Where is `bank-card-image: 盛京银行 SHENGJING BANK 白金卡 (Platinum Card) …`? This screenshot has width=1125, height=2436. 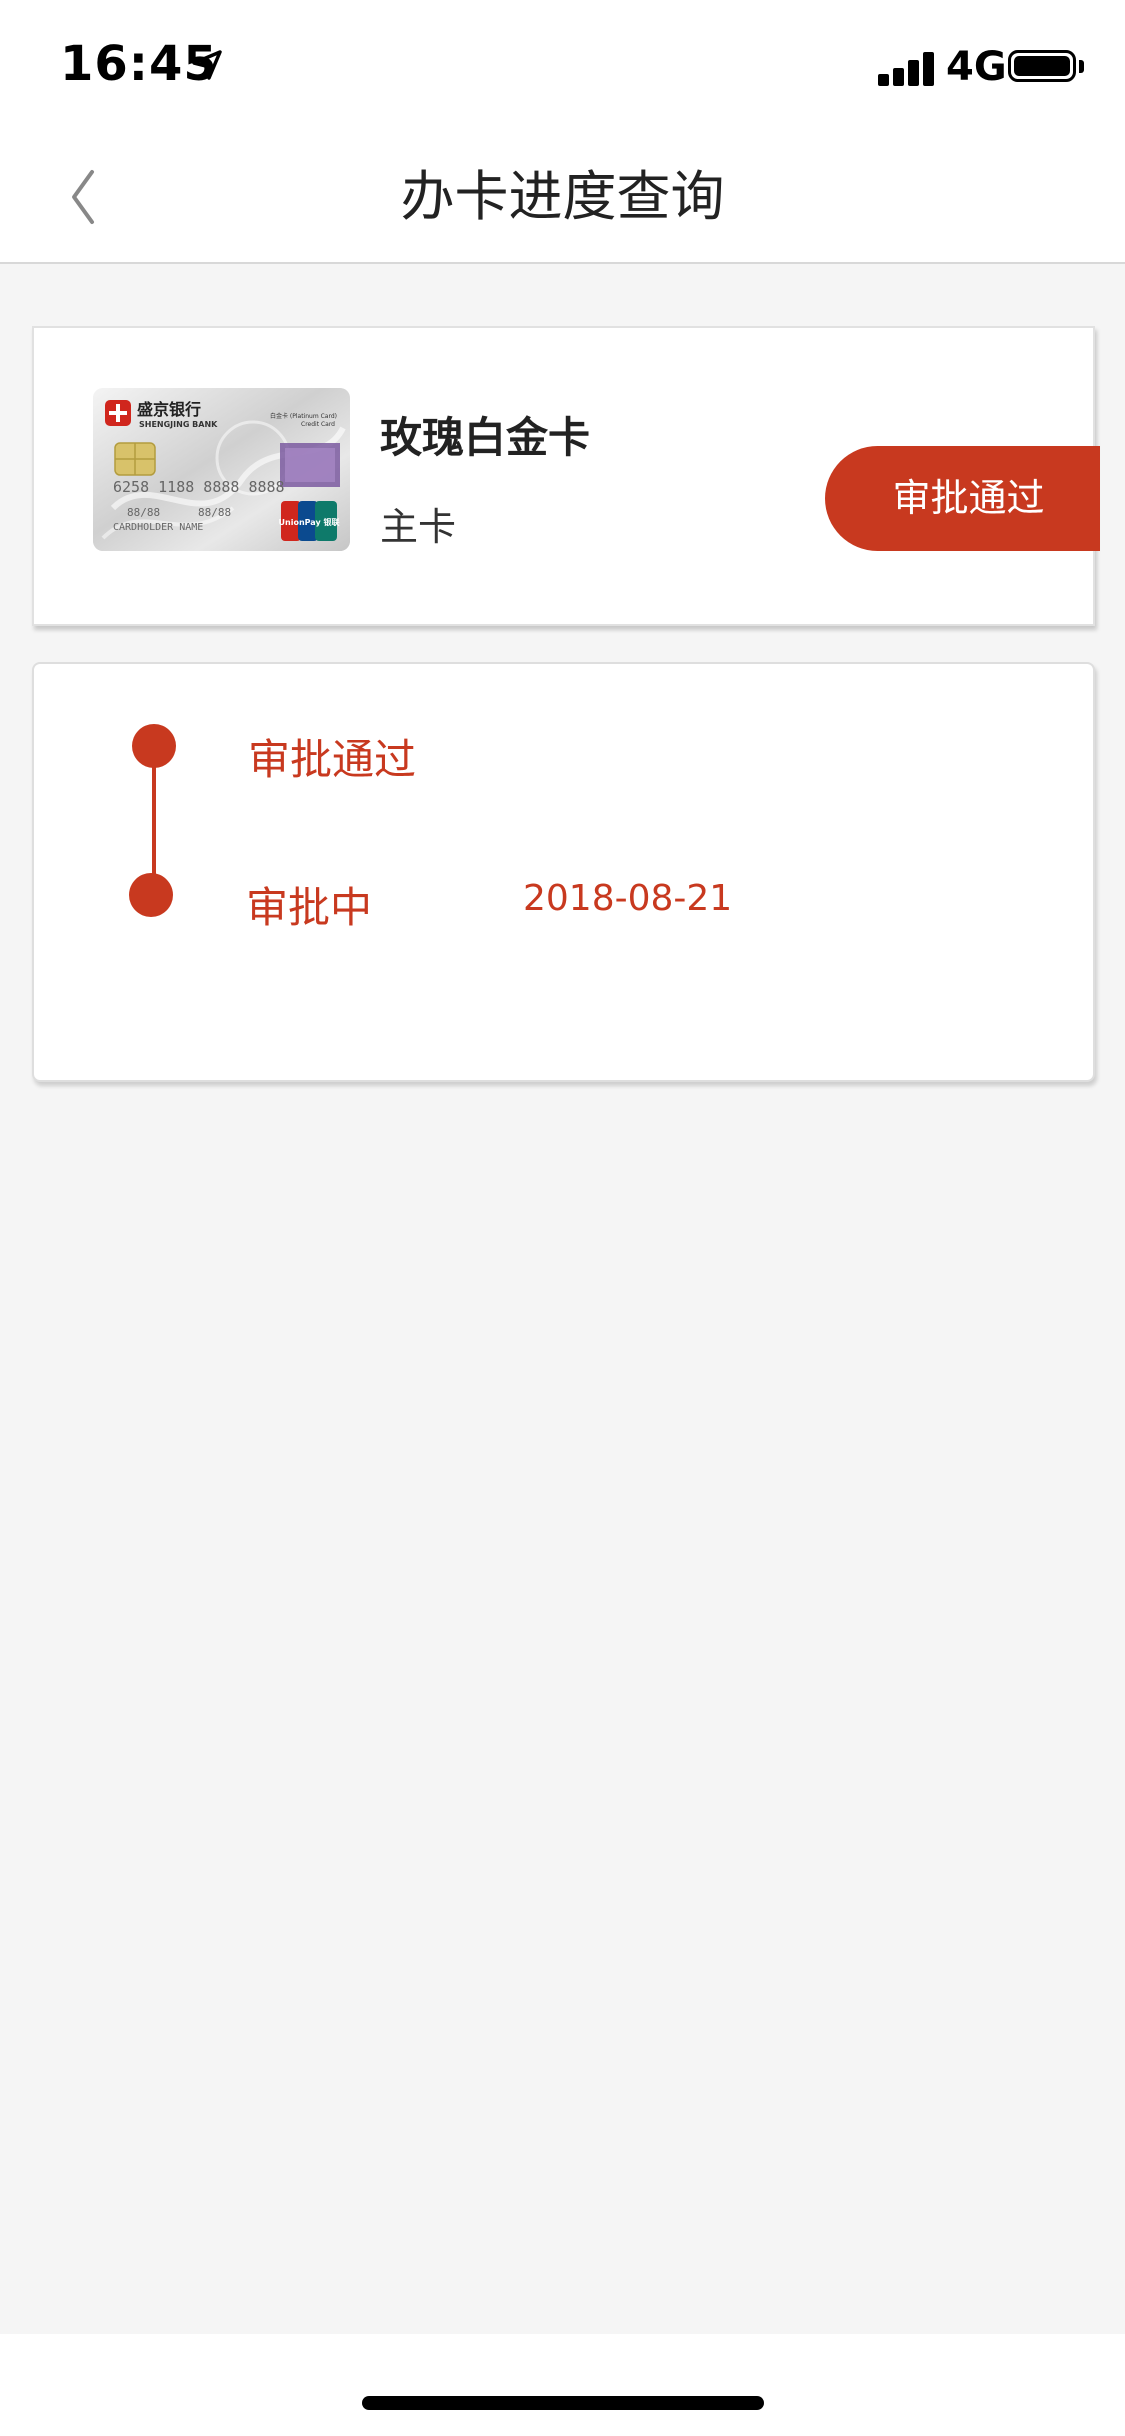
bank-card-image: 盛京银行 SHENGJING BANK 白金卡 (Platinum Card) … is located at coordinates (221, 469).